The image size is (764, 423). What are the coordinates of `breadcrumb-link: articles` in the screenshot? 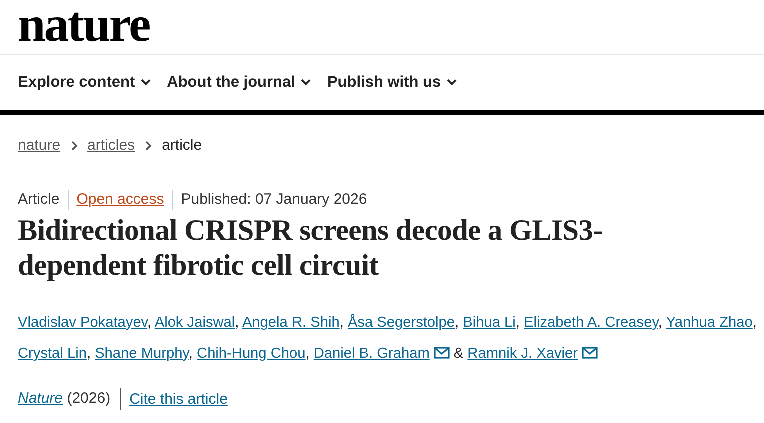 It's located at (112, 145).